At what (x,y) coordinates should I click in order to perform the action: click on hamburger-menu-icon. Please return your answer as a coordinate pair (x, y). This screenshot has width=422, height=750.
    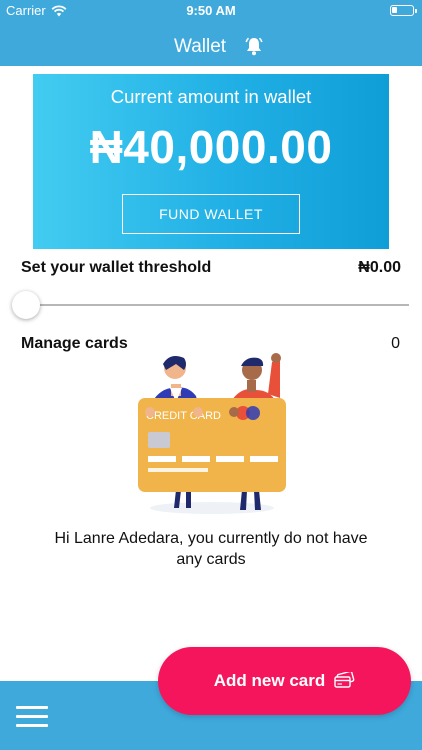
    Looking at the image, I should click on (33, 717).